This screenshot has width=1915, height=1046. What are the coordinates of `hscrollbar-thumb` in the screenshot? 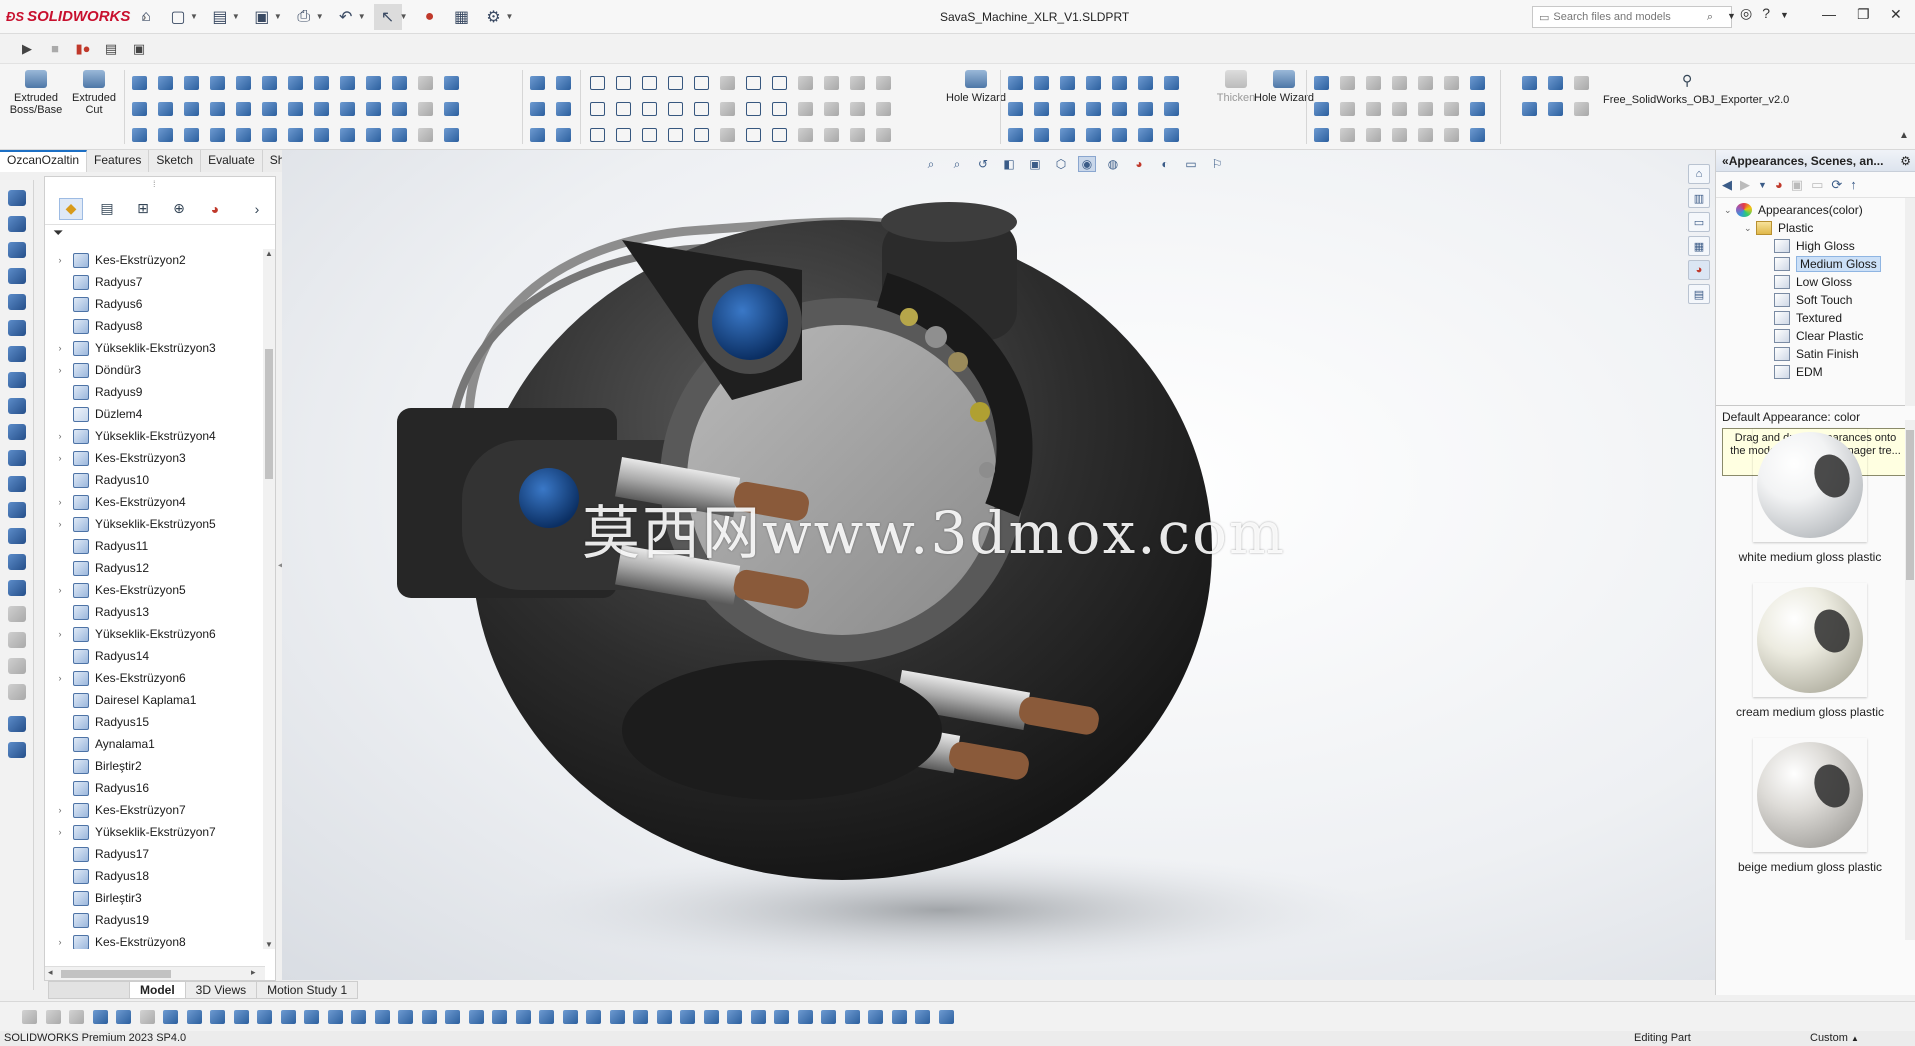 It's located at (116, 974).